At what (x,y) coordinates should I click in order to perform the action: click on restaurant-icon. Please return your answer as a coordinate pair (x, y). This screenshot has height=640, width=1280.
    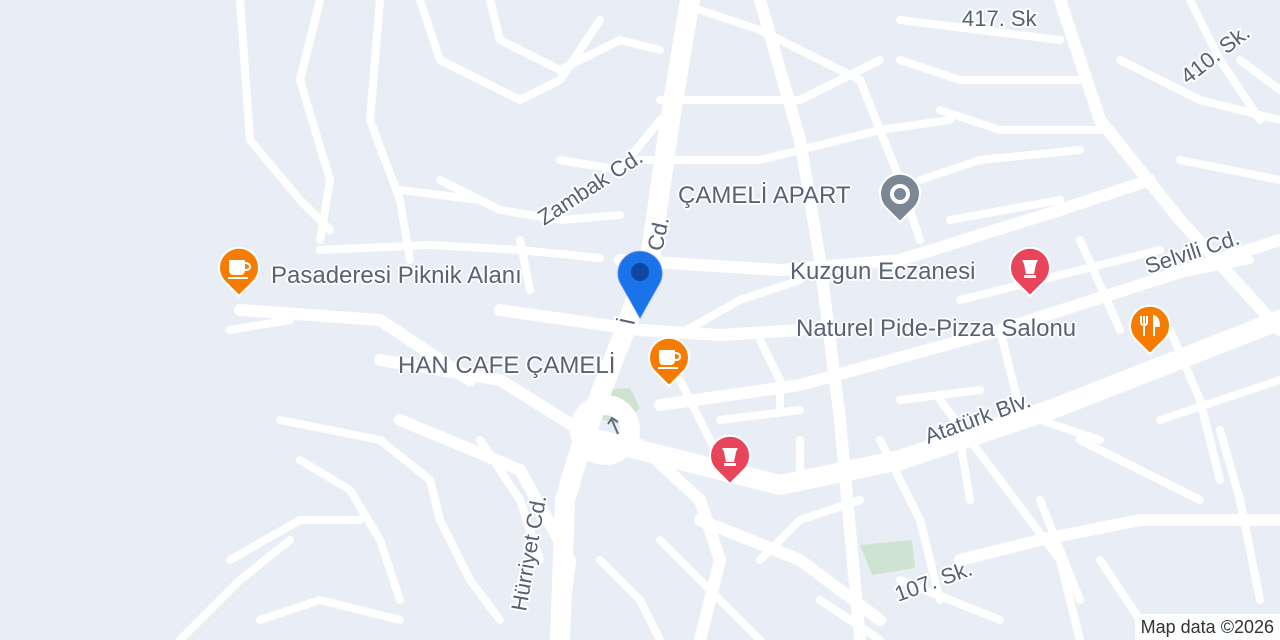
    Looking at the image, I should click on (1150, 329).